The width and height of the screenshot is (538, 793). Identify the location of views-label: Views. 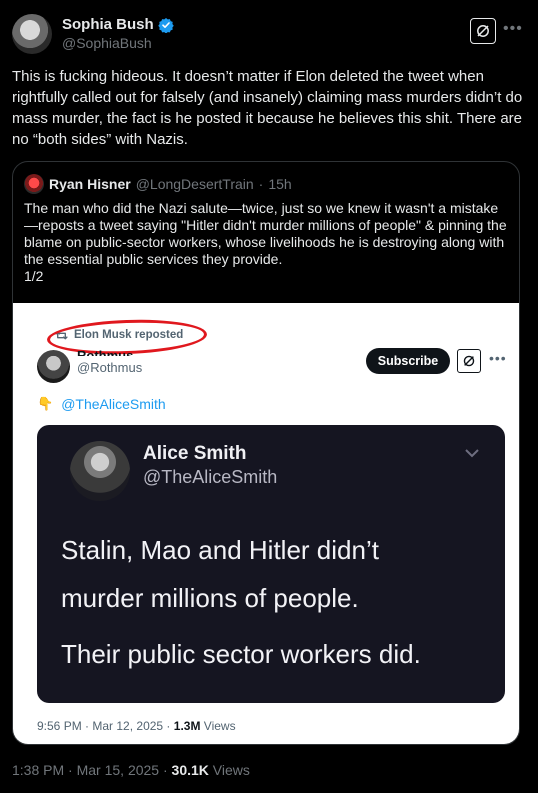
(231, 770).